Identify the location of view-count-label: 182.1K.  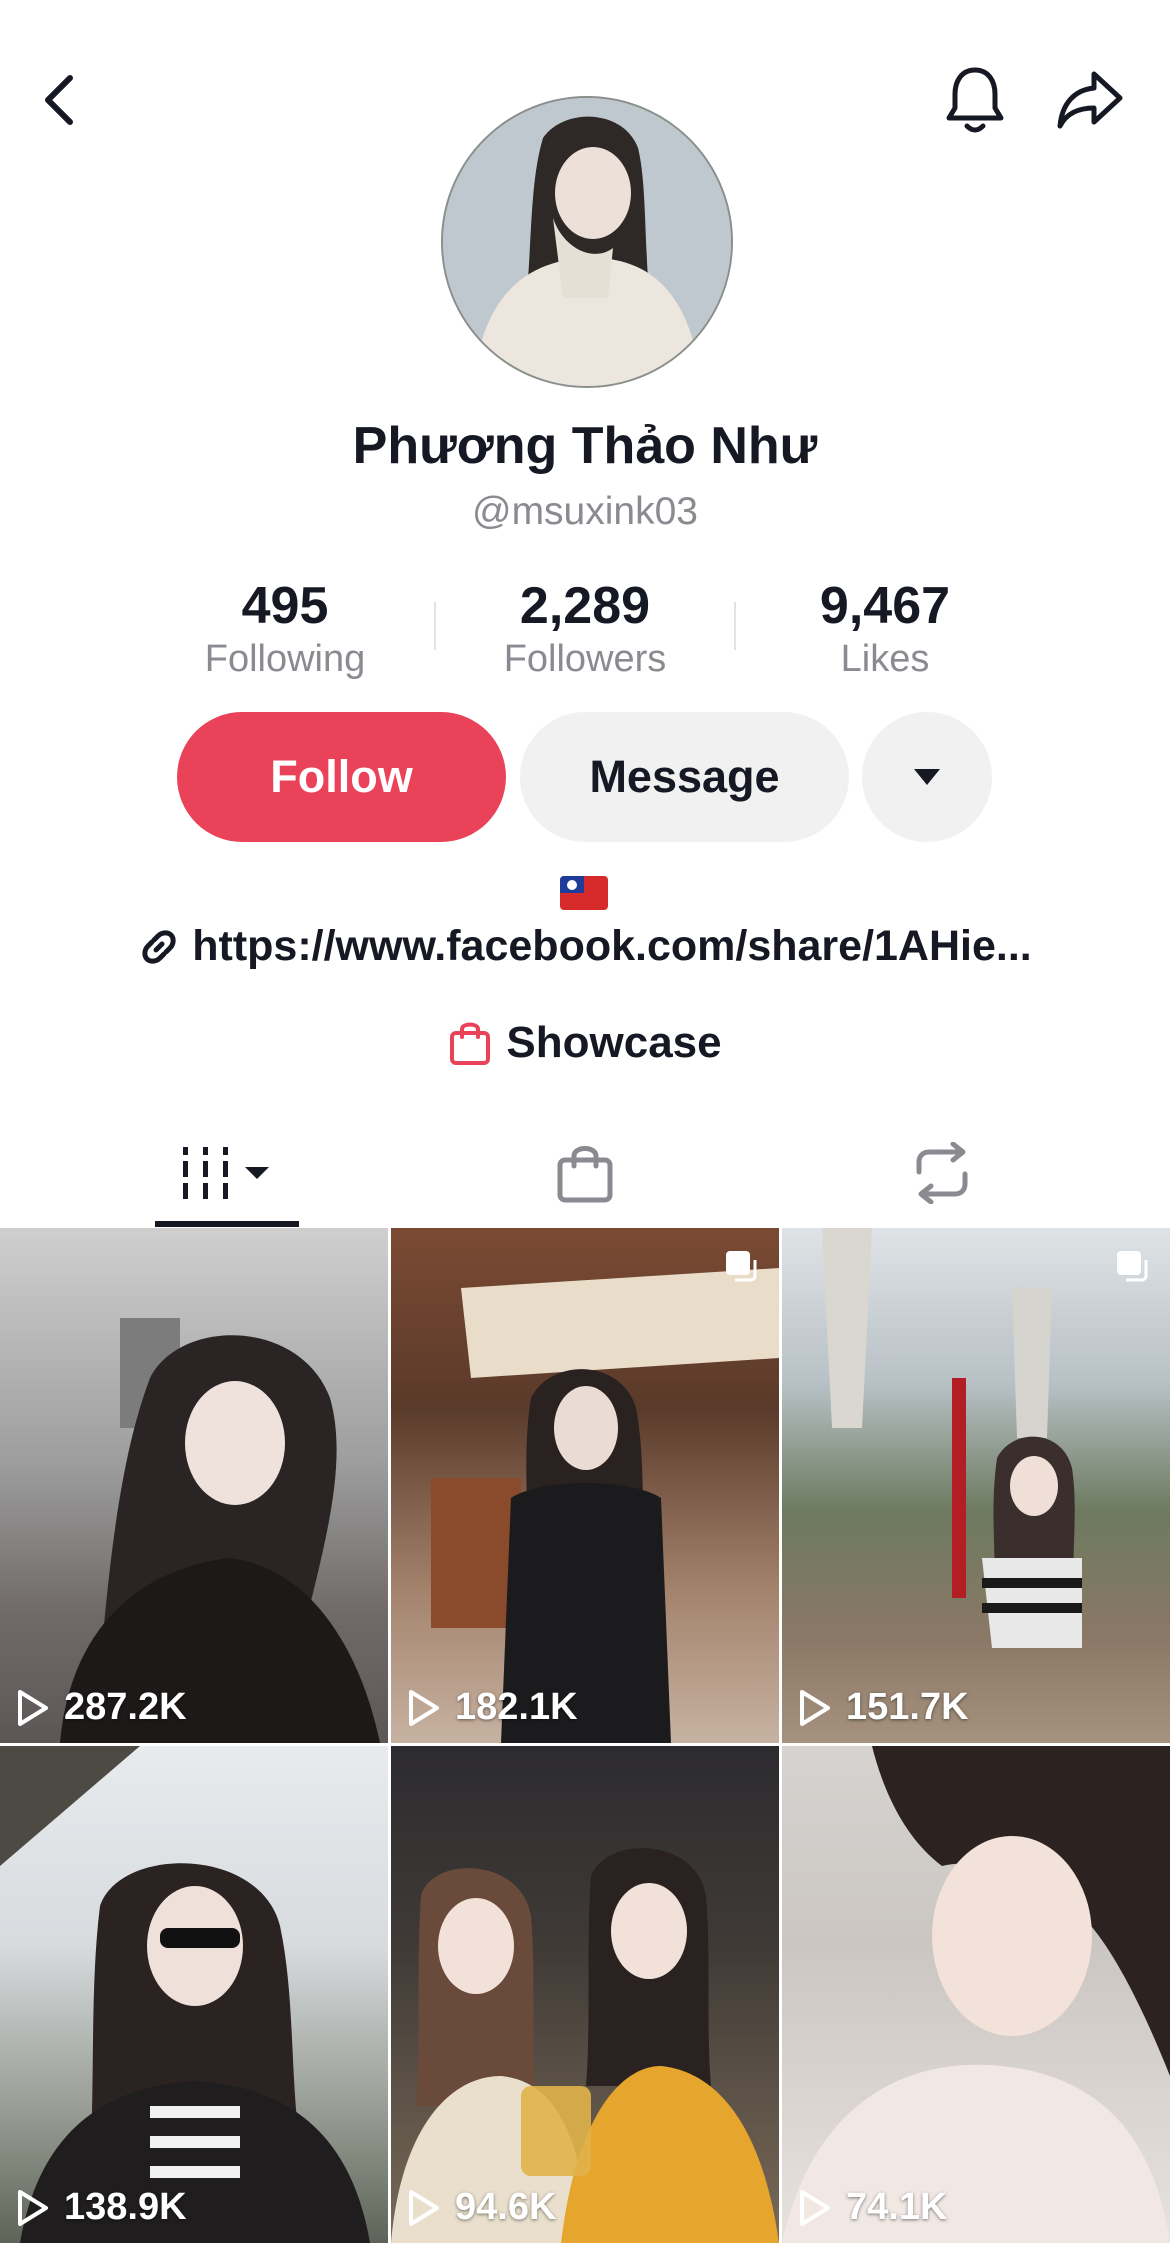
(516, 1707).